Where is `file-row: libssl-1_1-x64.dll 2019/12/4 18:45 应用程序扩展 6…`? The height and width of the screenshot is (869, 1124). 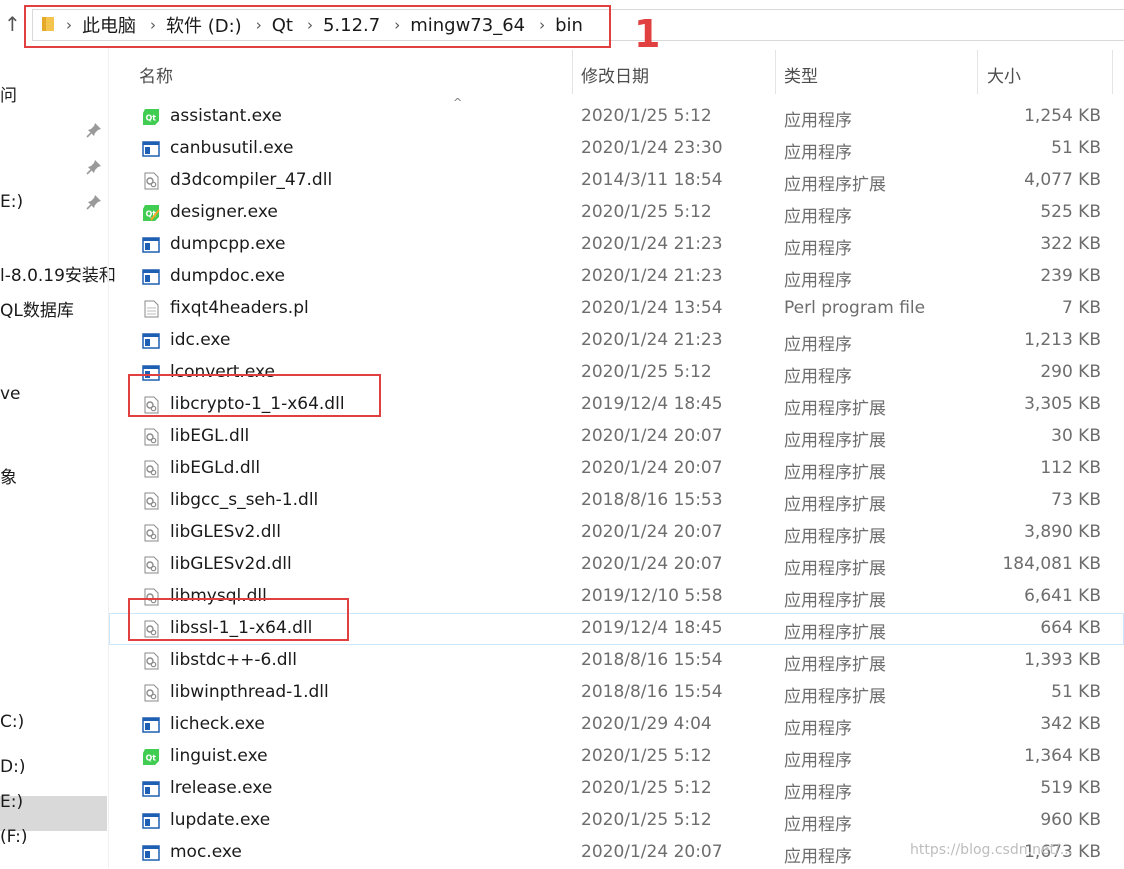
file-row: libssl-1_1-x64.dll 2019/12/4 18:45 应用程序扩展 6… is located at coordinates (616, 629).